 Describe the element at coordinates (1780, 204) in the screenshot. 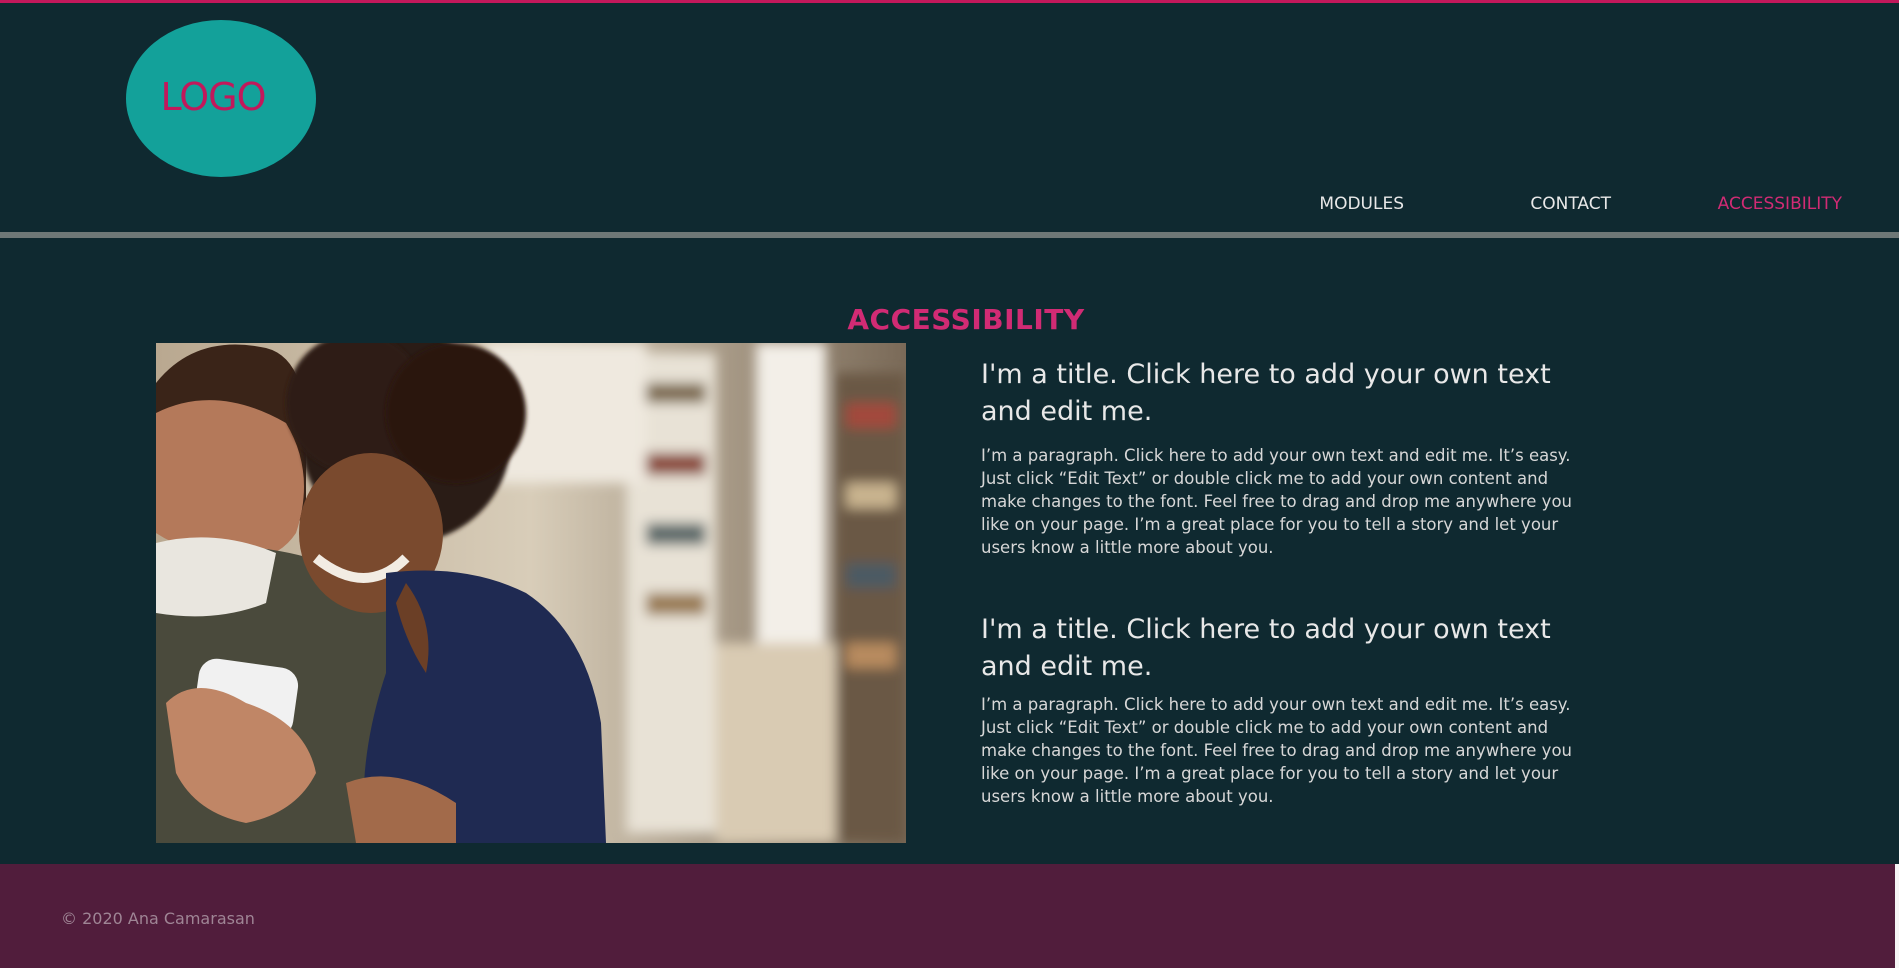

I see `nav-item-accessibility: ACCESSIBILITY` at that location.